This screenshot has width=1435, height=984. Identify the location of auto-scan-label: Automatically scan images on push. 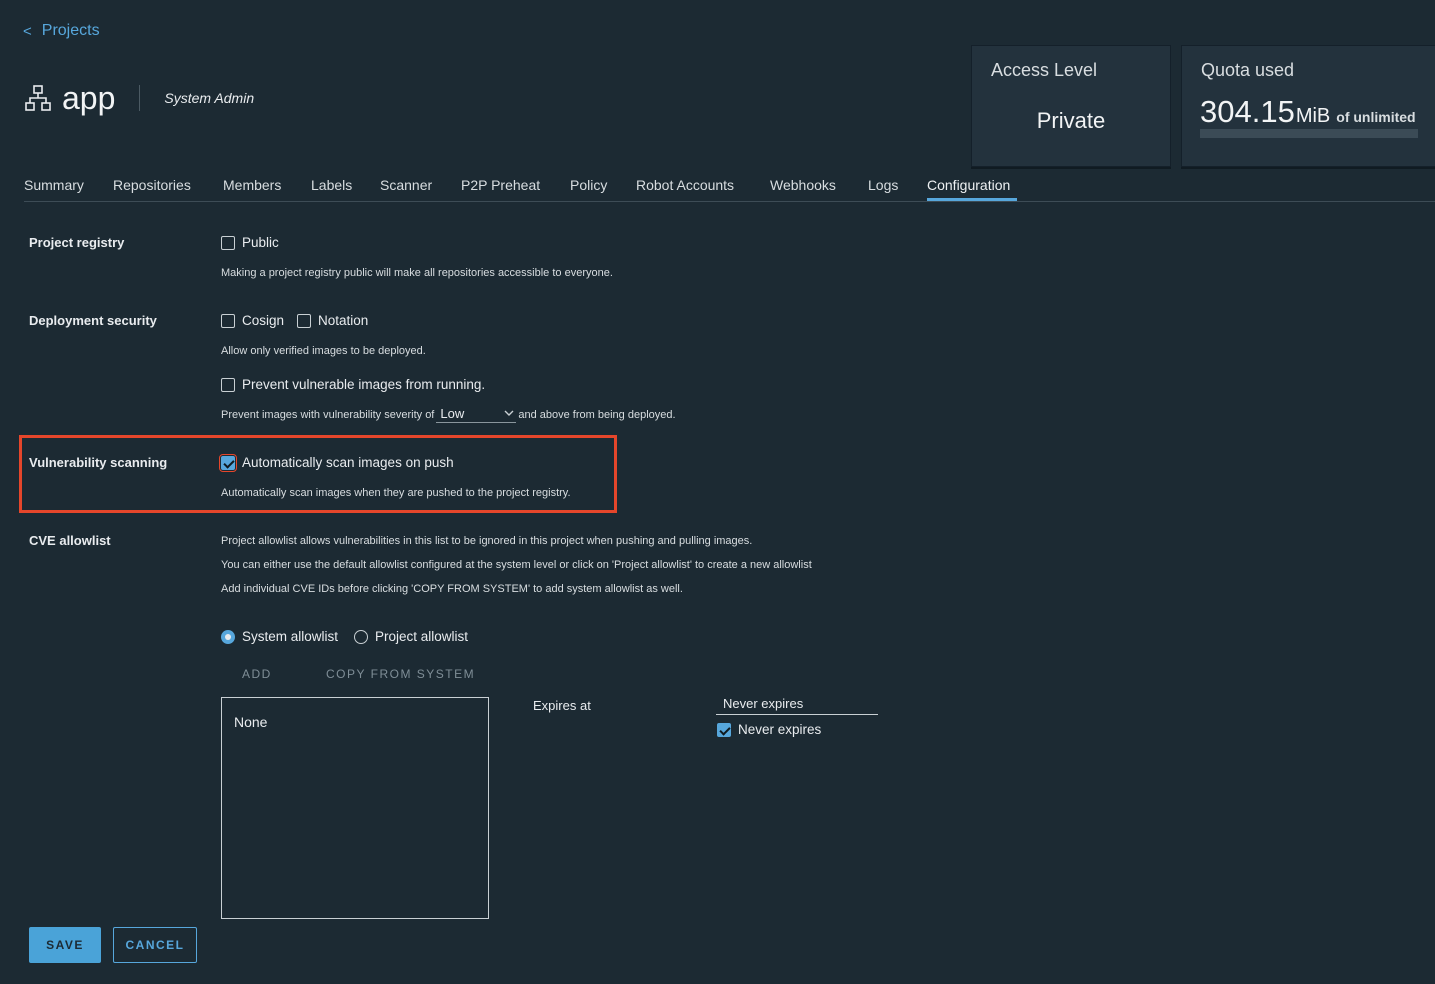
(348, 462).